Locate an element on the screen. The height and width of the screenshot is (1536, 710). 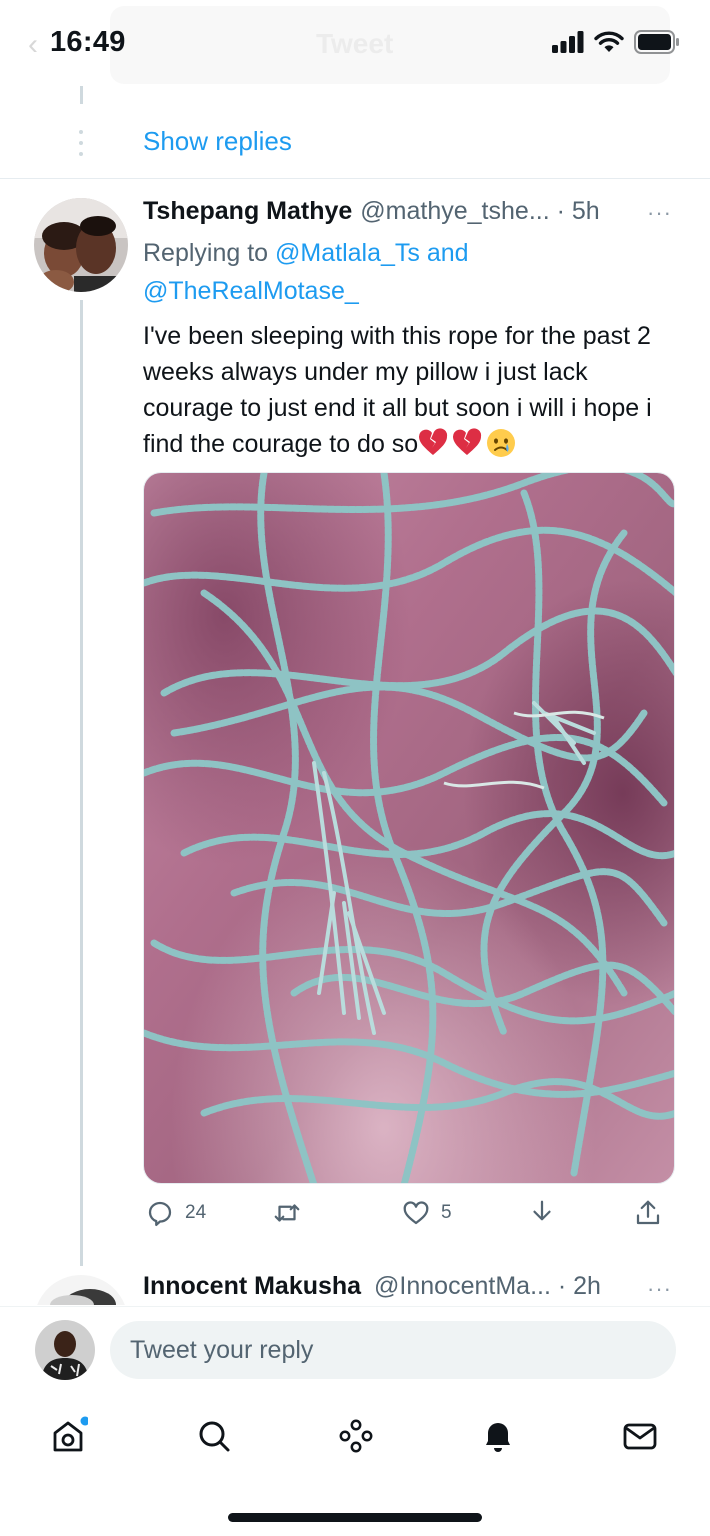
tweet-emojis is located at coordinates (467, 443).